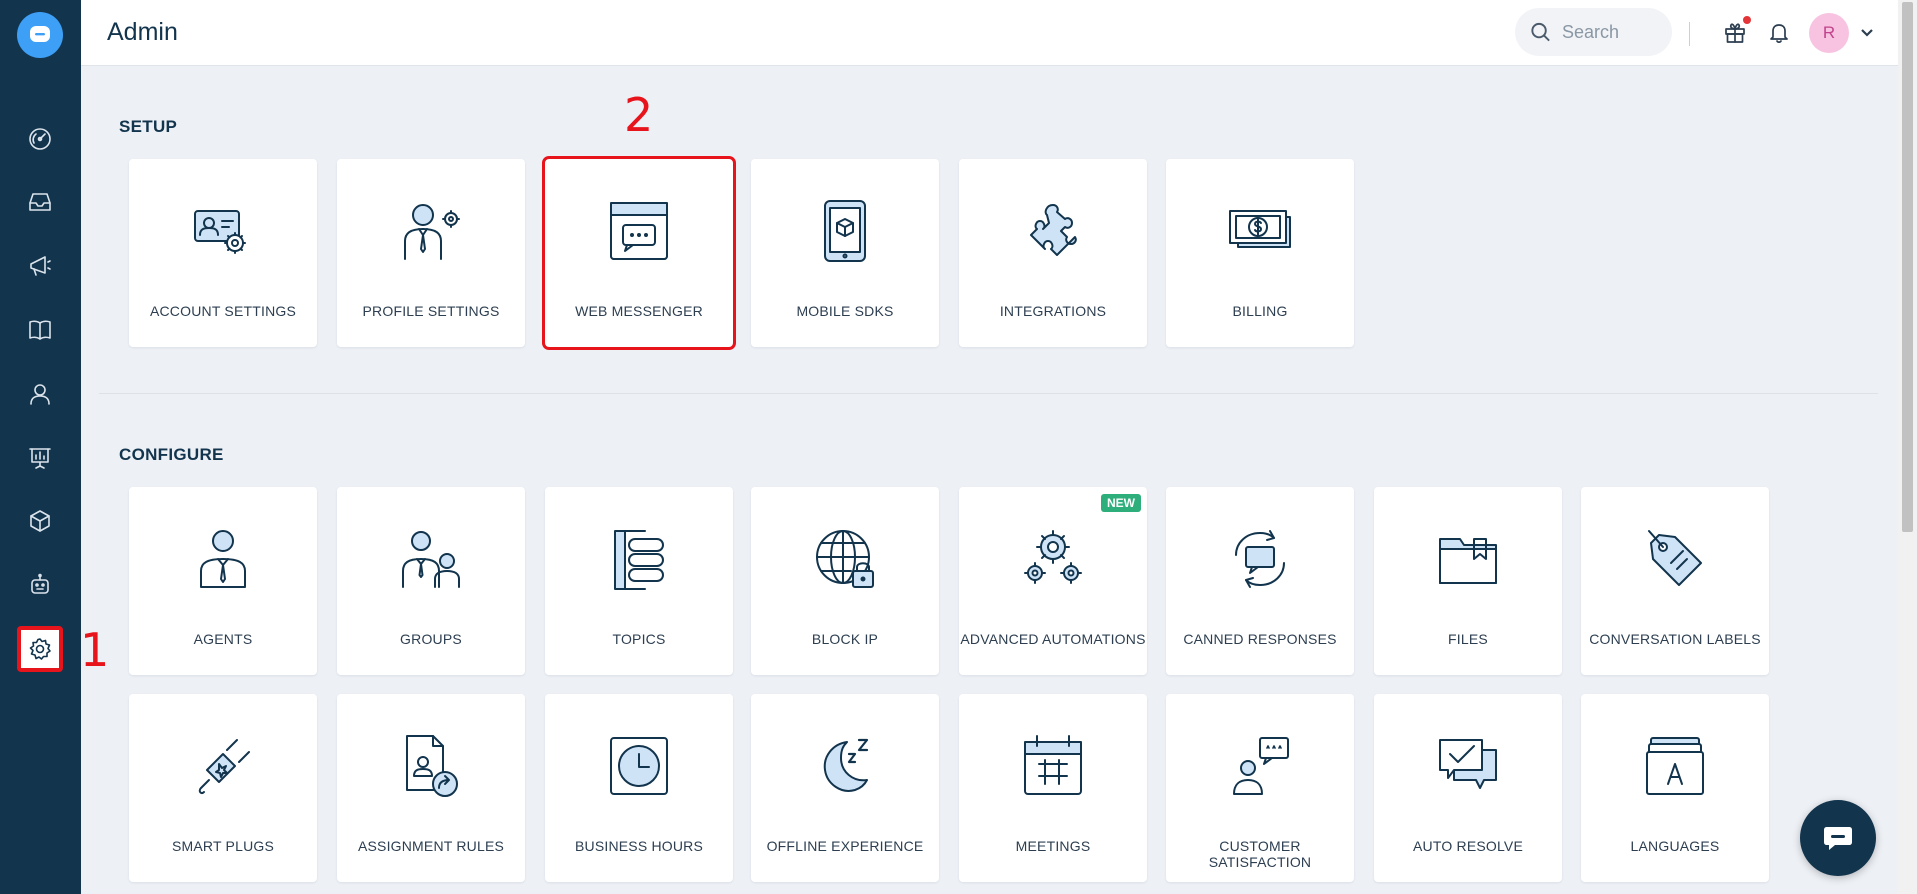  Describe the element at coordinates (845, 766) in the screenshot. I see `moon-icon` at that location.